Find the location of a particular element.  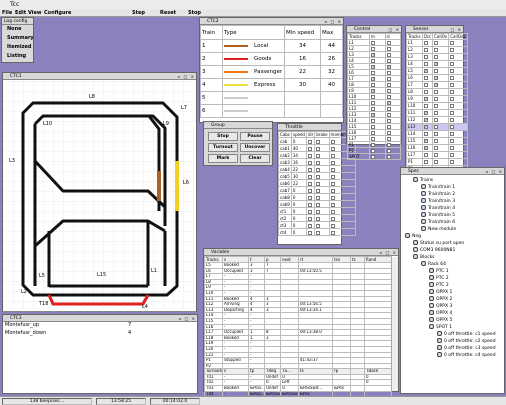

sensor-row: L6 is located at coordinates (437, 78).